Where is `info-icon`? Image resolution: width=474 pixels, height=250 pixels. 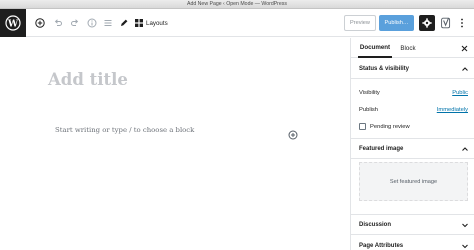 info-icon is located at coordinates (92, 23).